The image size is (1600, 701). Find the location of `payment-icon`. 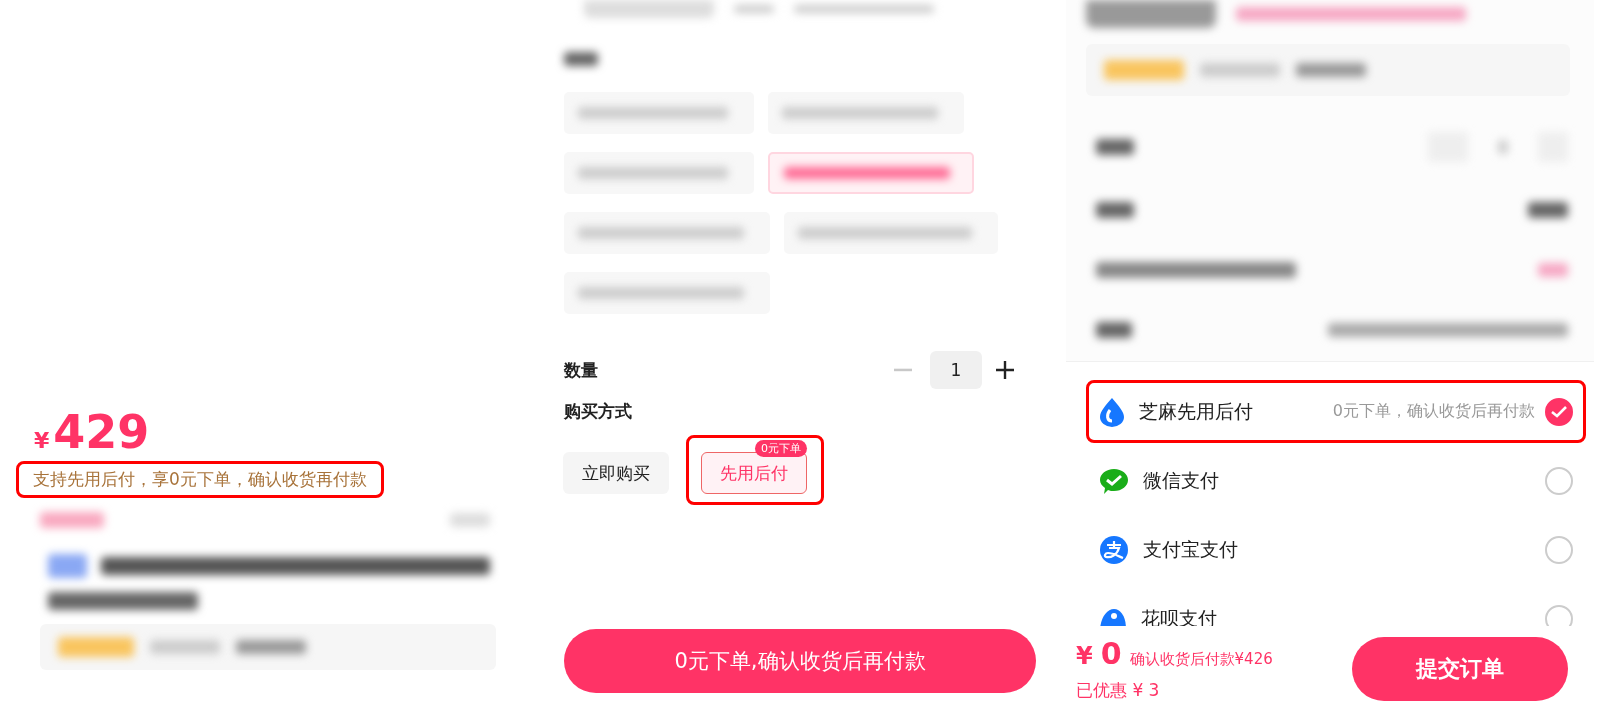

payment-icon is located at coordinates (1113, 616).